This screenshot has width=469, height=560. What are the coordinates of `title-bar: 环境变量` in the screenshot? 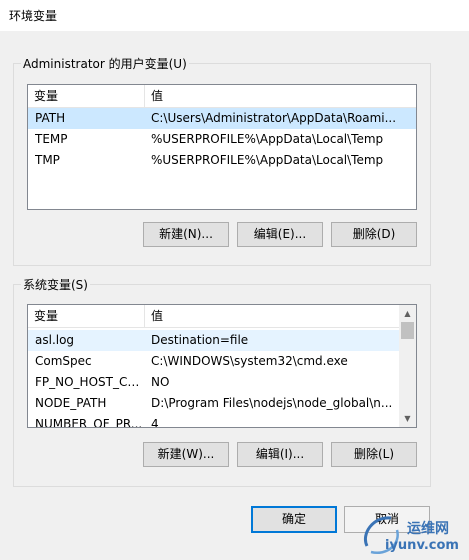 It's located at (234, 15).